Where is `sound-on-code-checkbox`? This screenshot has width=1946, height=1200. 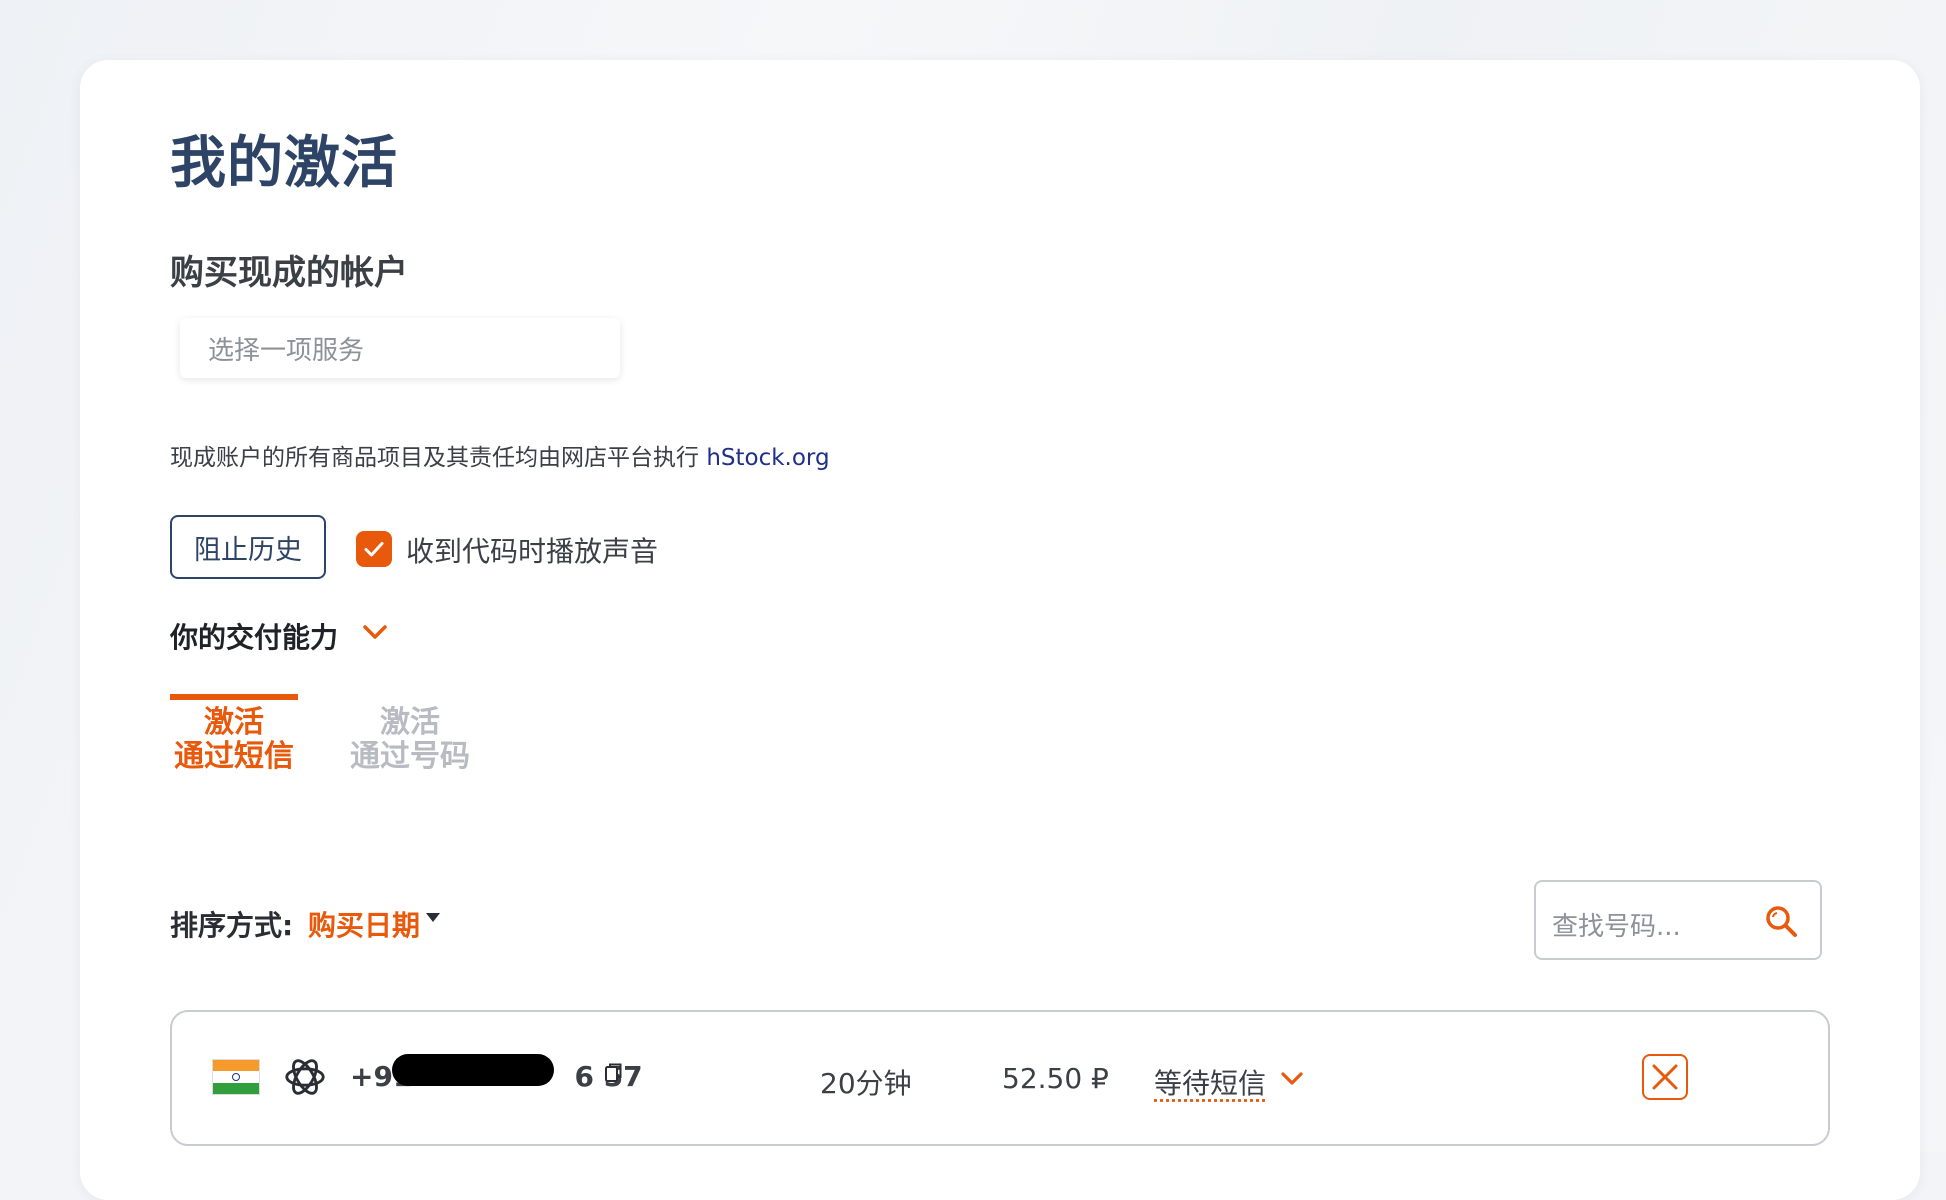
sound-on-code-checkbox is located at coordinates (374, 549).